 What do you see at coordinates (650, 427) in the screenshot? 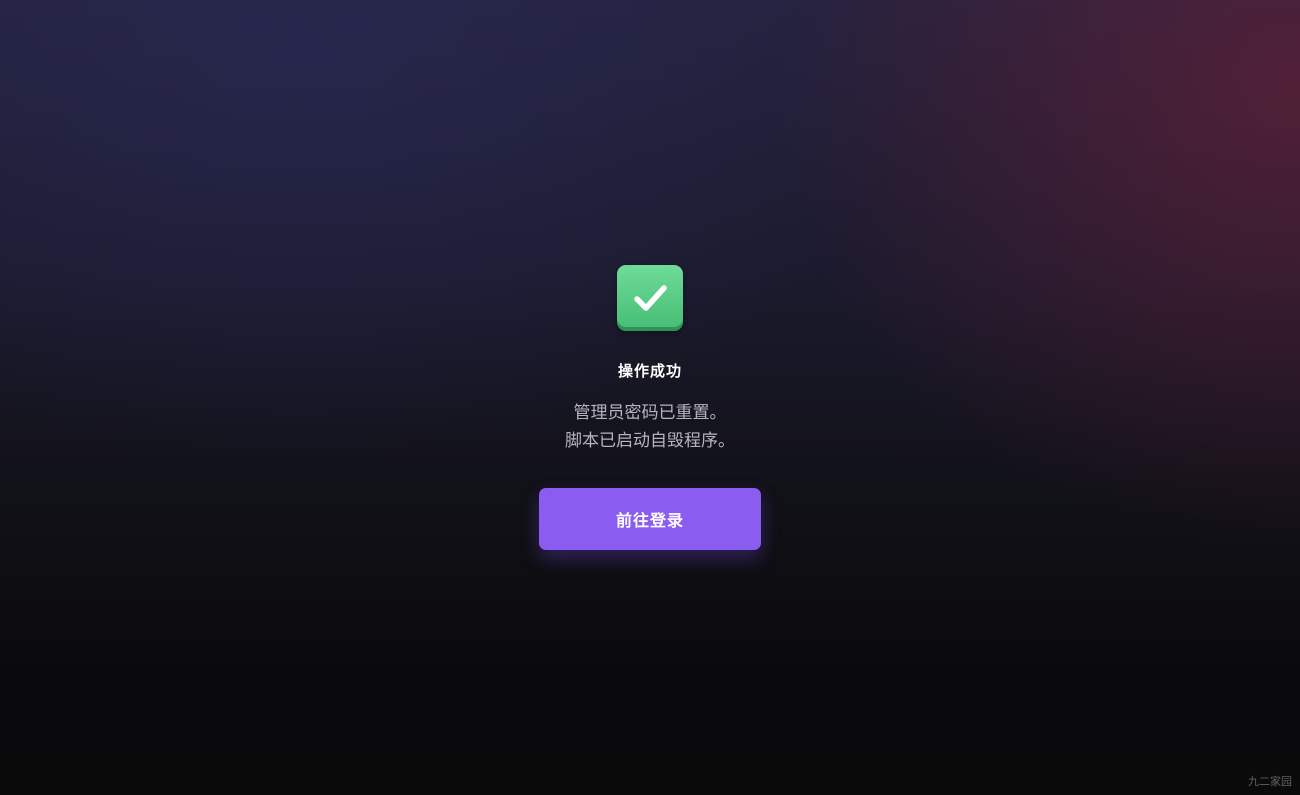
I see `success-message: 管理员密码已重置。 脚本已启动自毁程序。` at bounding box center [650, 427].